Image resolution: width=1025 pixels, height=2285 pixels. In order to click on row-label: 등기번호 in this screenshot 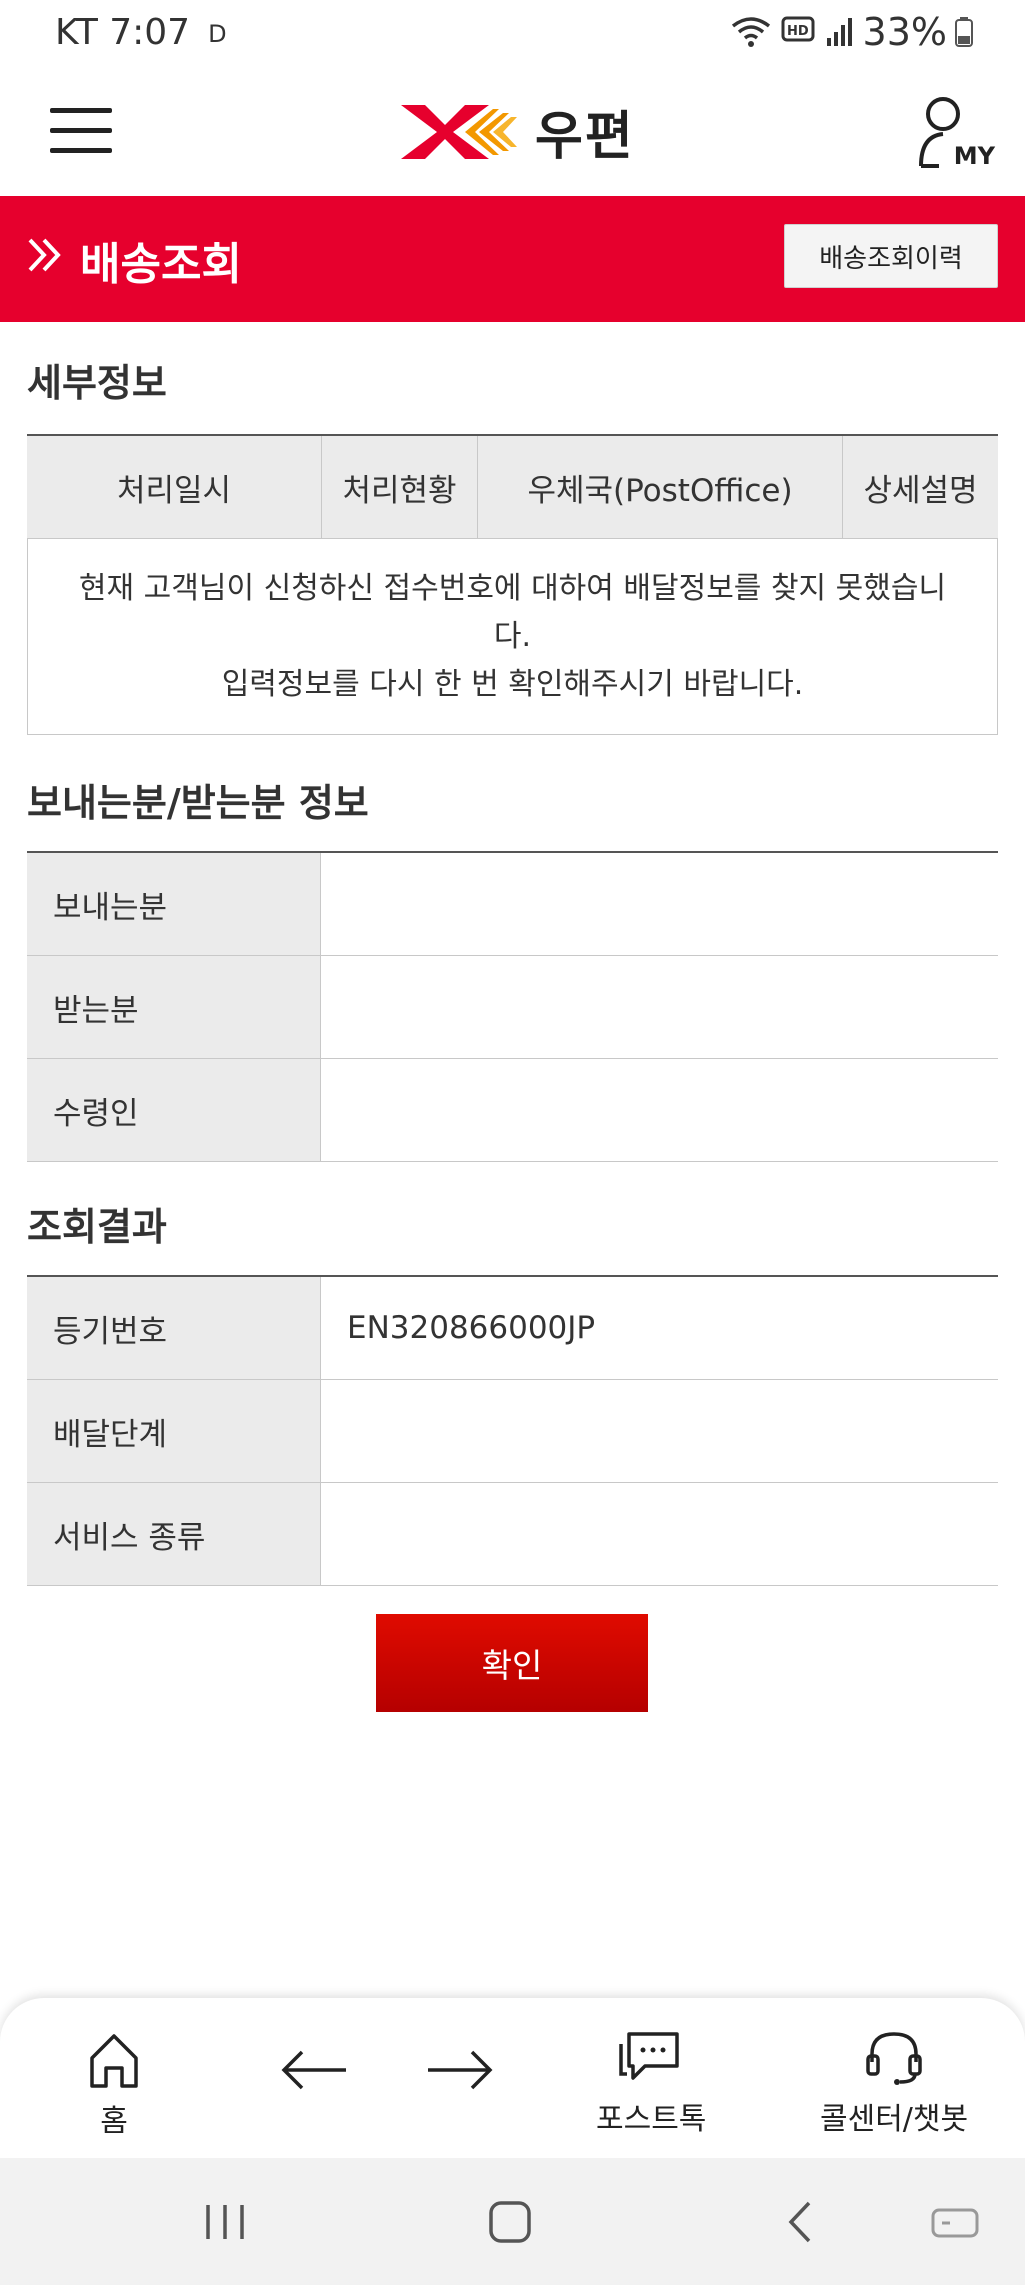, I will do `click(174, 1328)`.